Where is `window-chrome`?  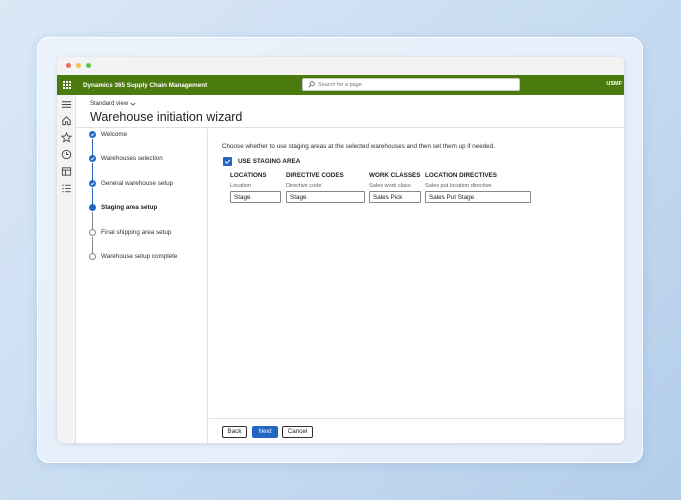 window-chrome is located at coordinates (340, 66).